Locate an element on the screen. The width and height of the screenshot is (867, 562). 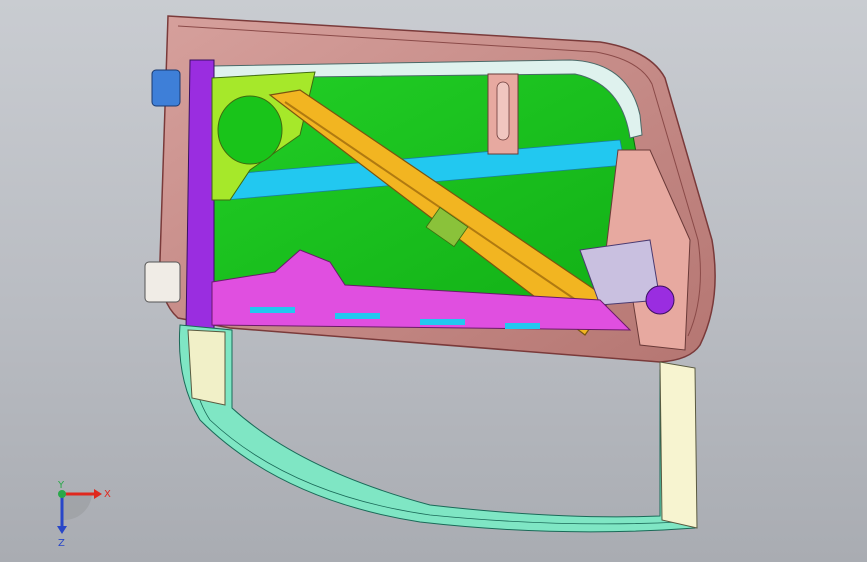
y-axis-label: Y is located at coordinates (61, 485).